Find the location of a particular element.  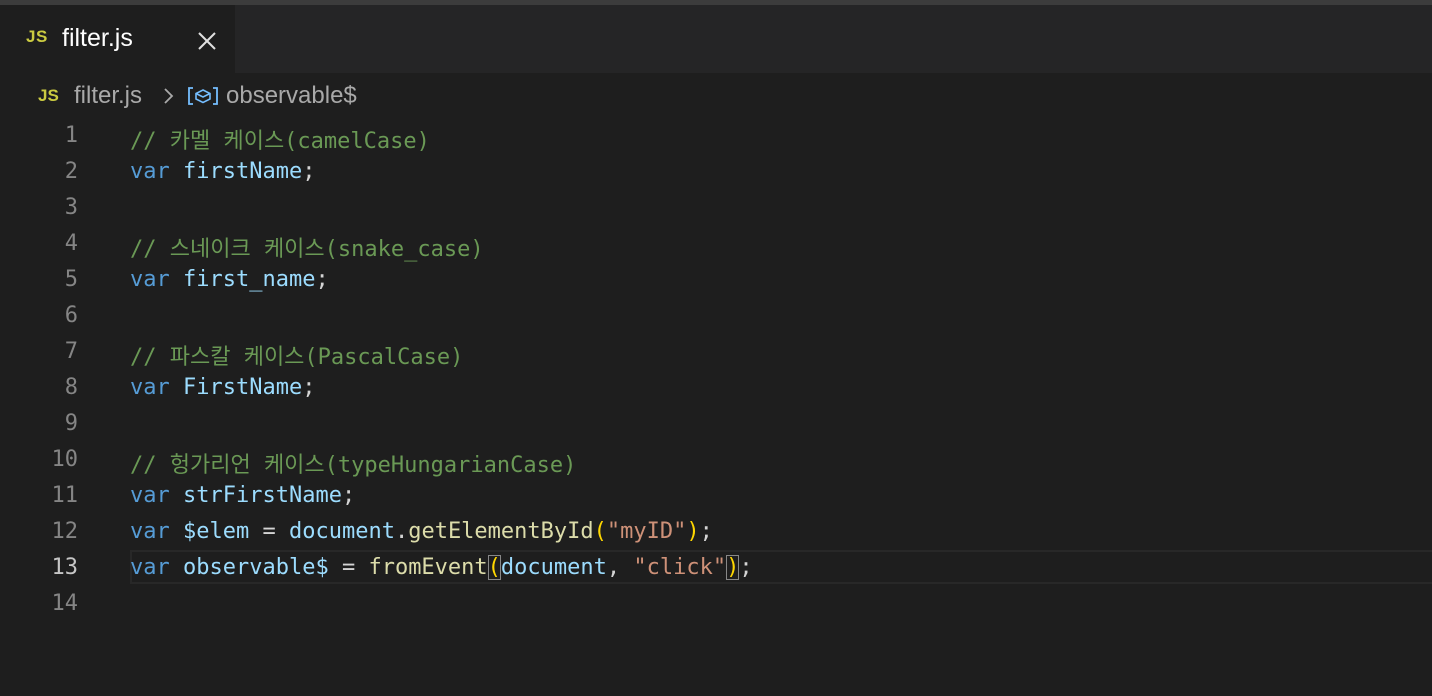

chevron-right-icon is located at coordinates (169, 96).